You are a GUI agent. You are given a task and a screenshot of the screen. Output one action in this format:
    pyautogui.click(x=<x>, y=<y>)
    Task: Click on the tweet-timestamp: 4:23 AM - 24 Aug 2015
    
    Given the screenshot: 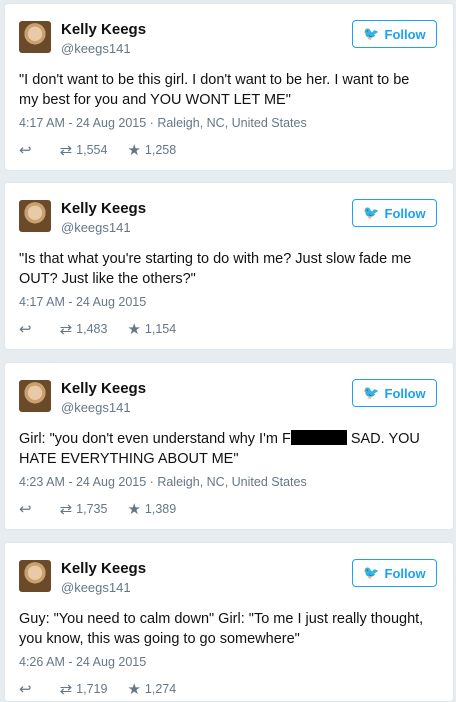 What is the action you would take?
    pyautogui.click(x=82, y=482)
    